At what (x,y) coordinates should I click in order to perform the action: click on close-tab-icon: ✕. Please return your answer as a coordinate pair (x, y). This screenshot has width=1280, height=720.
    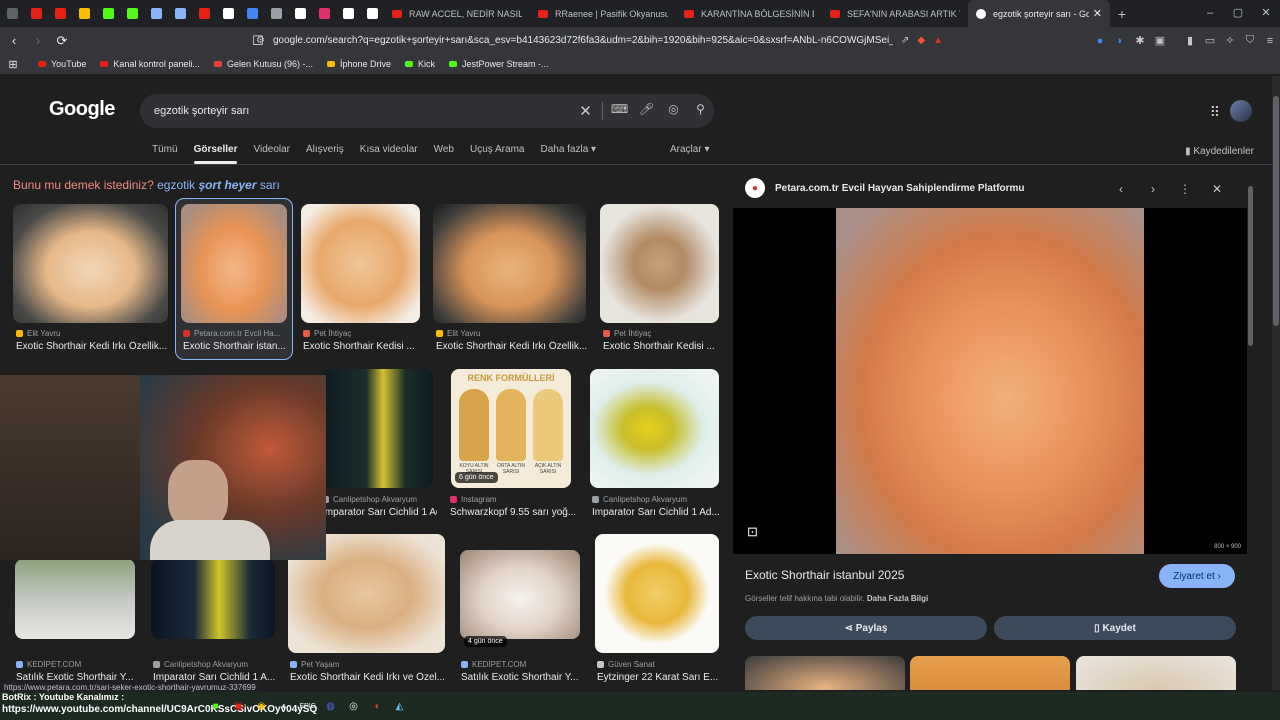
    Looking at the image, I should click on (1097, 13).